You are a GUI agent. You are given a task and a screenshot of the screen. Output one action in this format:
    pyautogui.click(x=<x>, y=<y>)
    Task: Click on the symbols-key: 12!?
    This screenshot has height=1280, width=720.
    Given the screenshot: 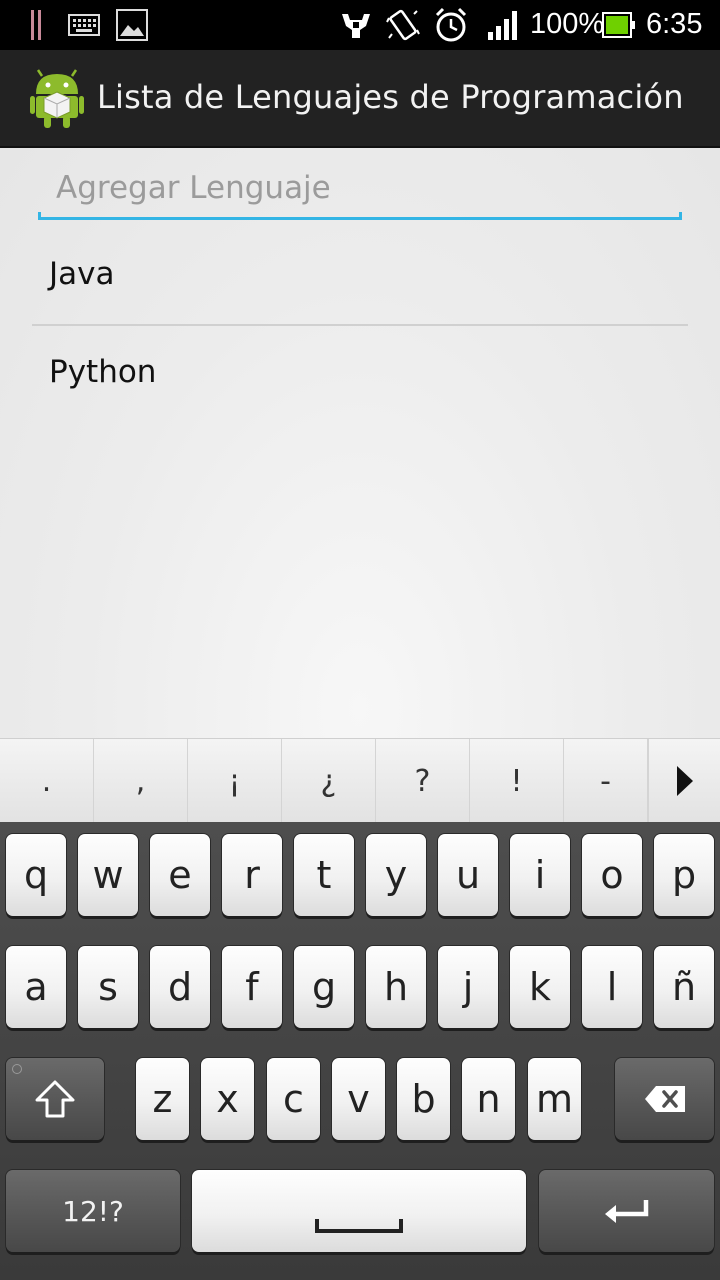 What is the action you would take?
    pyautogui.click(x=93, y=1211)
    